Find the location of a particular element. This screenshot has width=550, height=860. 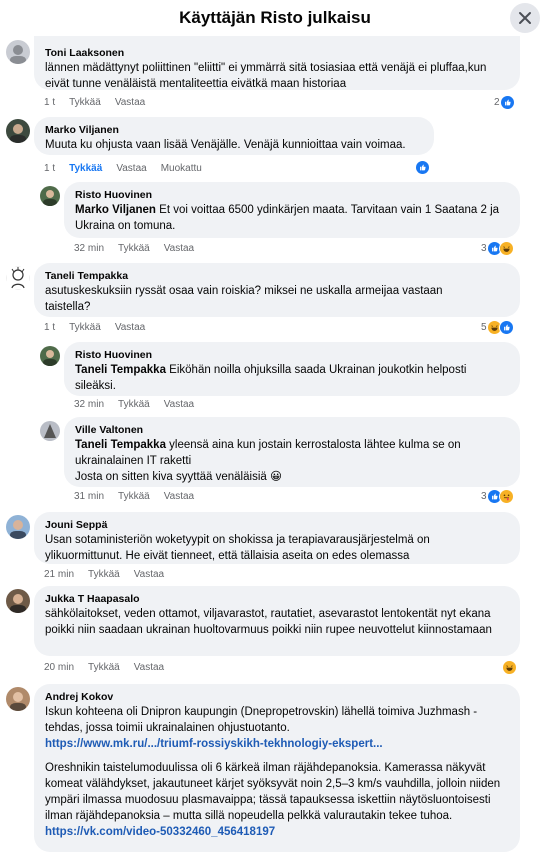

reaction-summary: 5 is located at coordinates (497, 327).